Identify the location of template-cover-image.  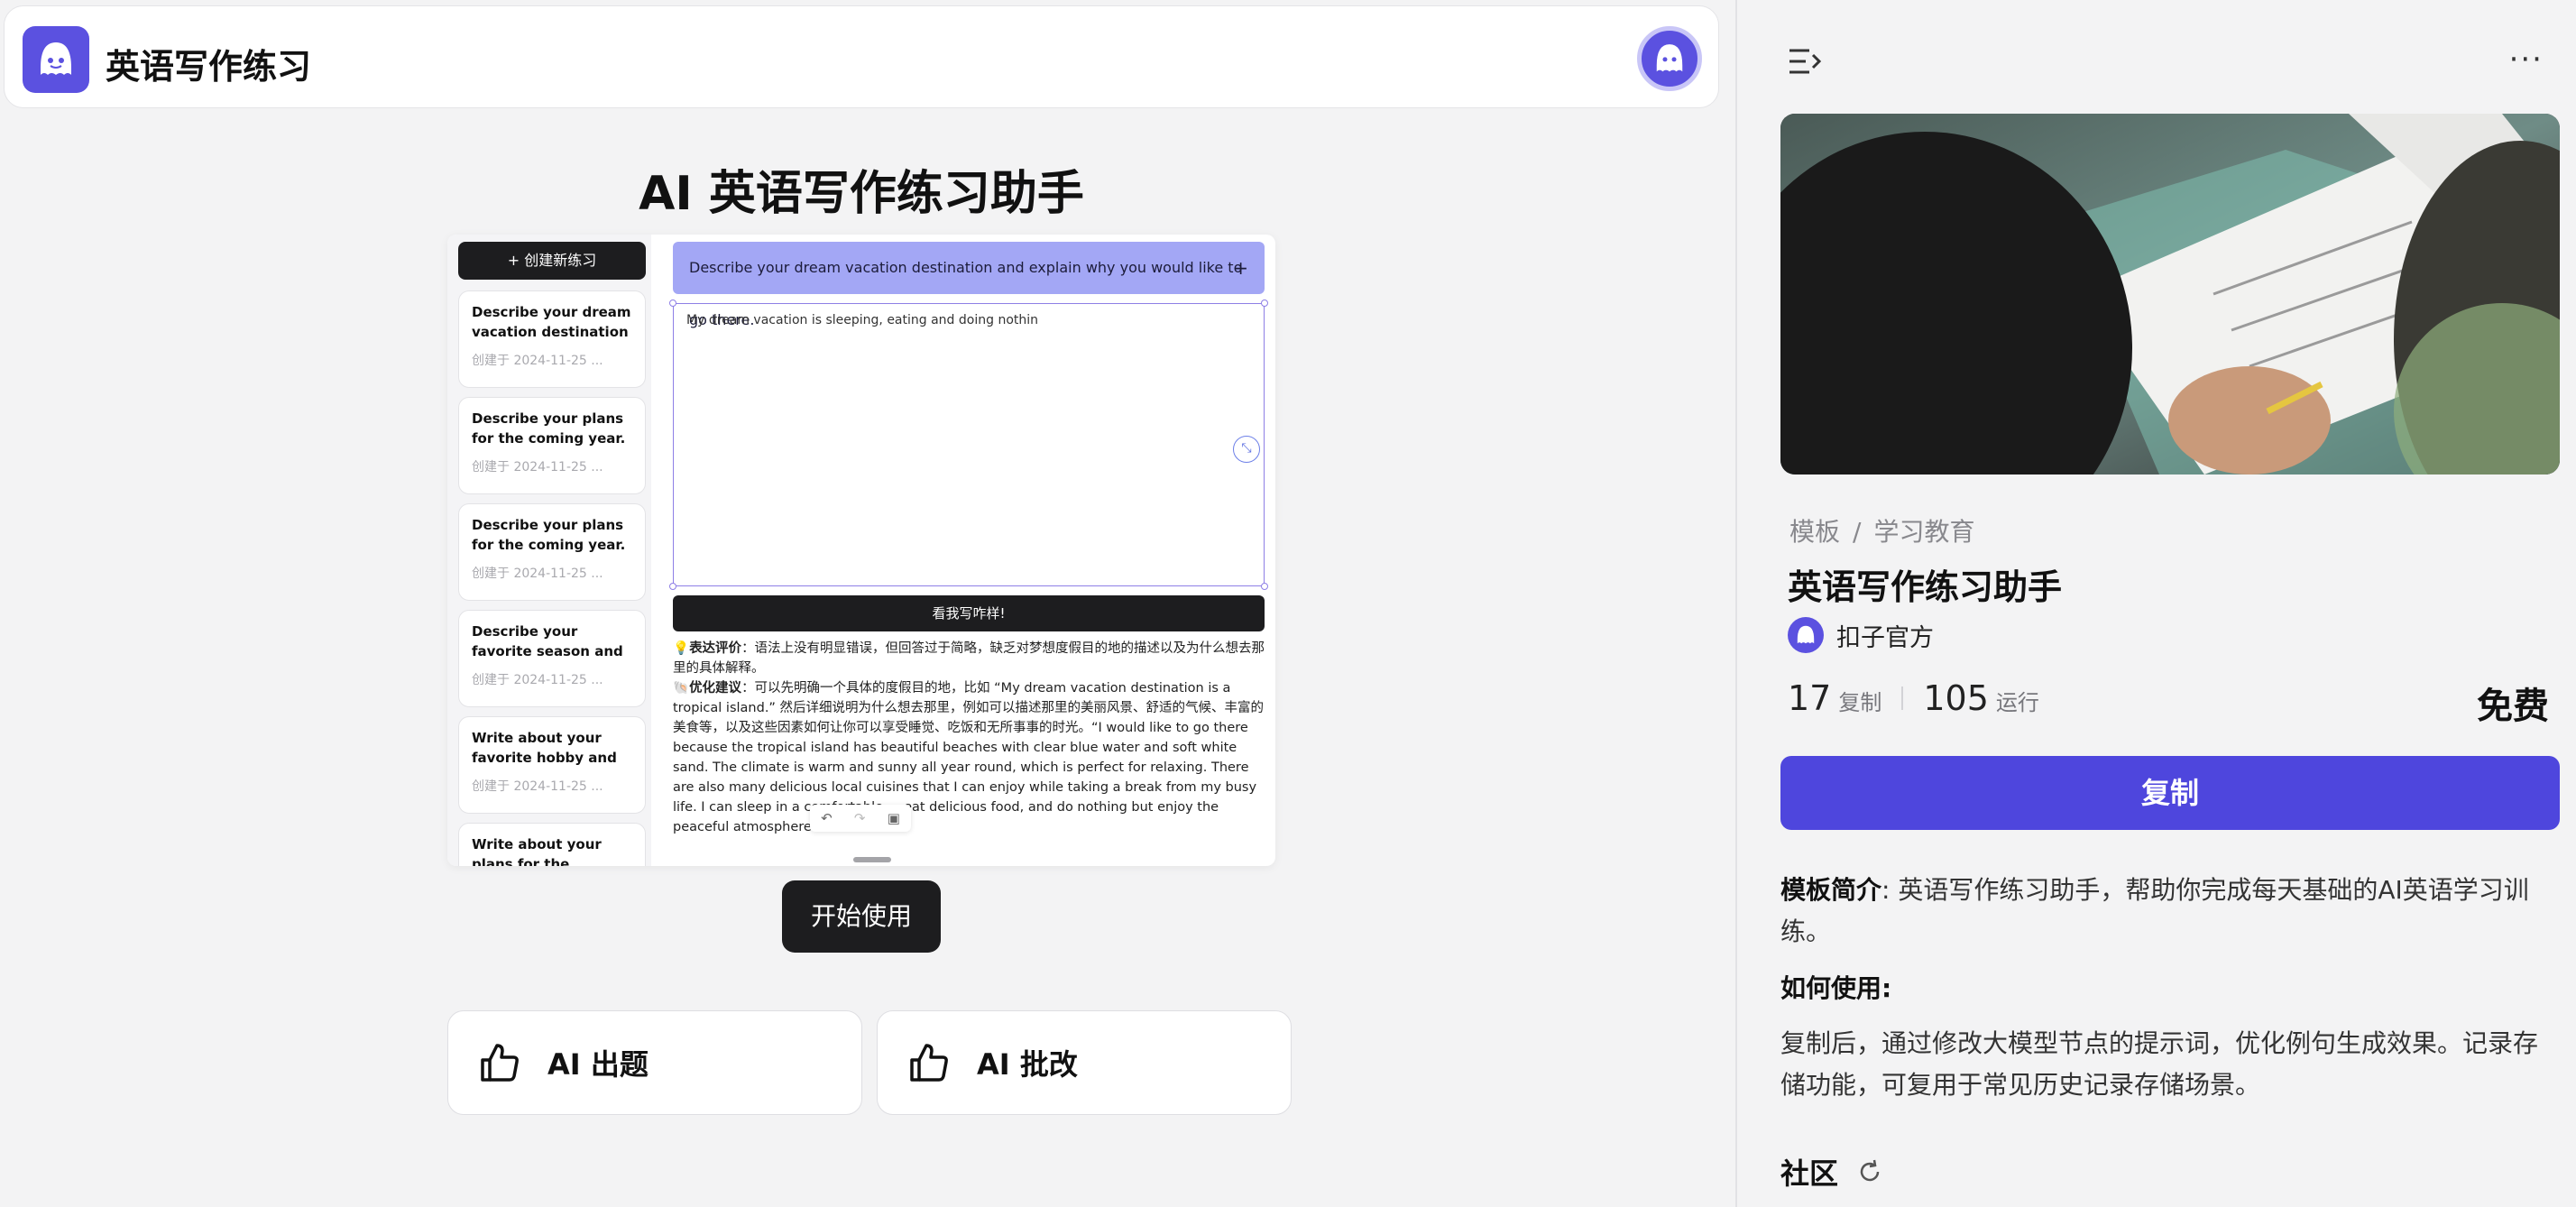
(2170, 294).